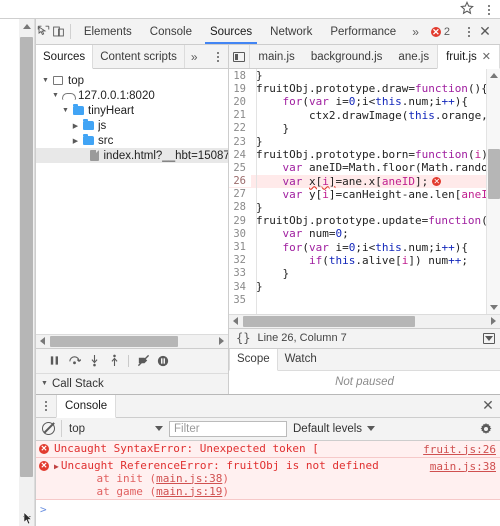  I want to click on navigator-scrollbar-thumb, so click(114, 341).